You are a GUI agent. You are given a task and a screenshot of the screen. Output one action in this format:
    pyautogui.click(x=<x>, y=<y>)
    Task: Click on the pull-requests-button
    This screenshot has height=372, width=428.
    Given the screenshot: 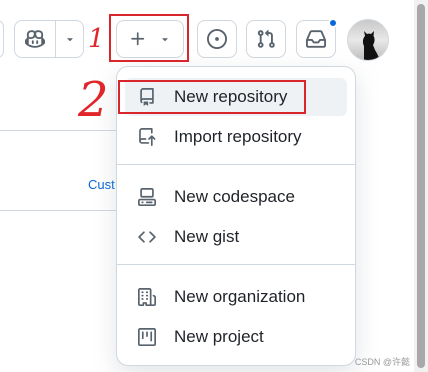 What is the action you would take?
    pyautogui.click(x=266, y=39)
    